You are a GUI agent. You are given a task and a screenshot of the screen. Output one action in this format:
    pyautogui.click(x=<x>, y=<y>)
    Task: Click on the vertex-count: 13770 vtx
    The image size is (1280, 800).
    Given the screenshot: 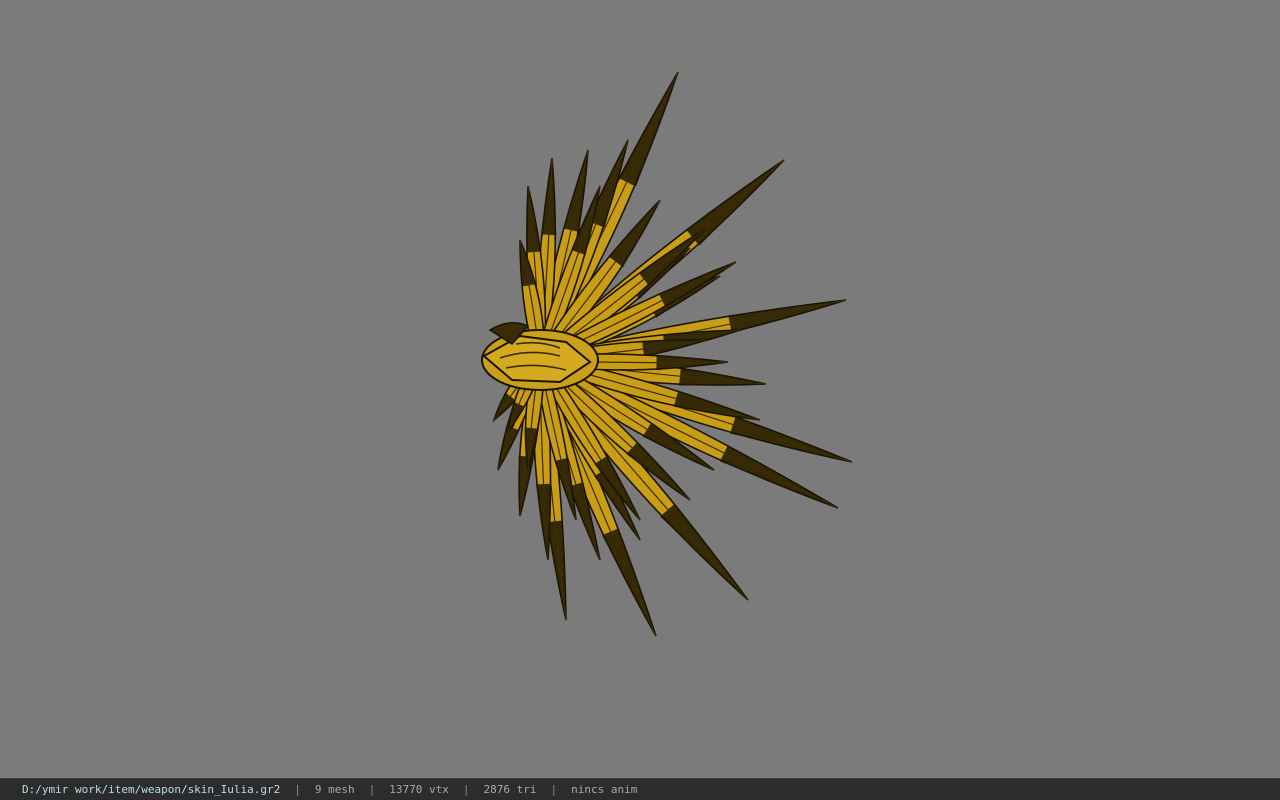 What is the action you would take?
    pyautogui.click(x=419, y=789)
    